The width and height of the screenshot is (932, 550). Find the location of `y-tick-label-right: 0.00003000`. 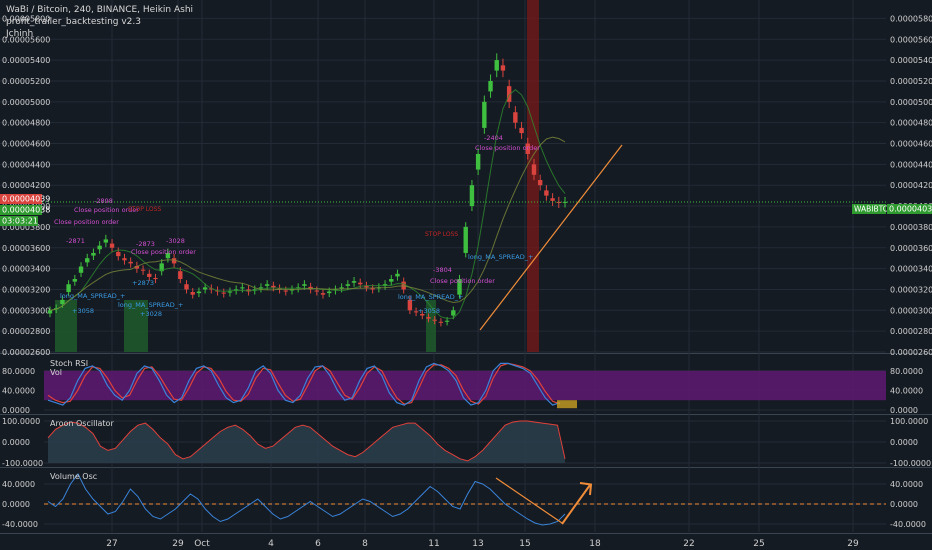

y-tick-label-right: 0.00003000 is located at coordinates (911, 310).